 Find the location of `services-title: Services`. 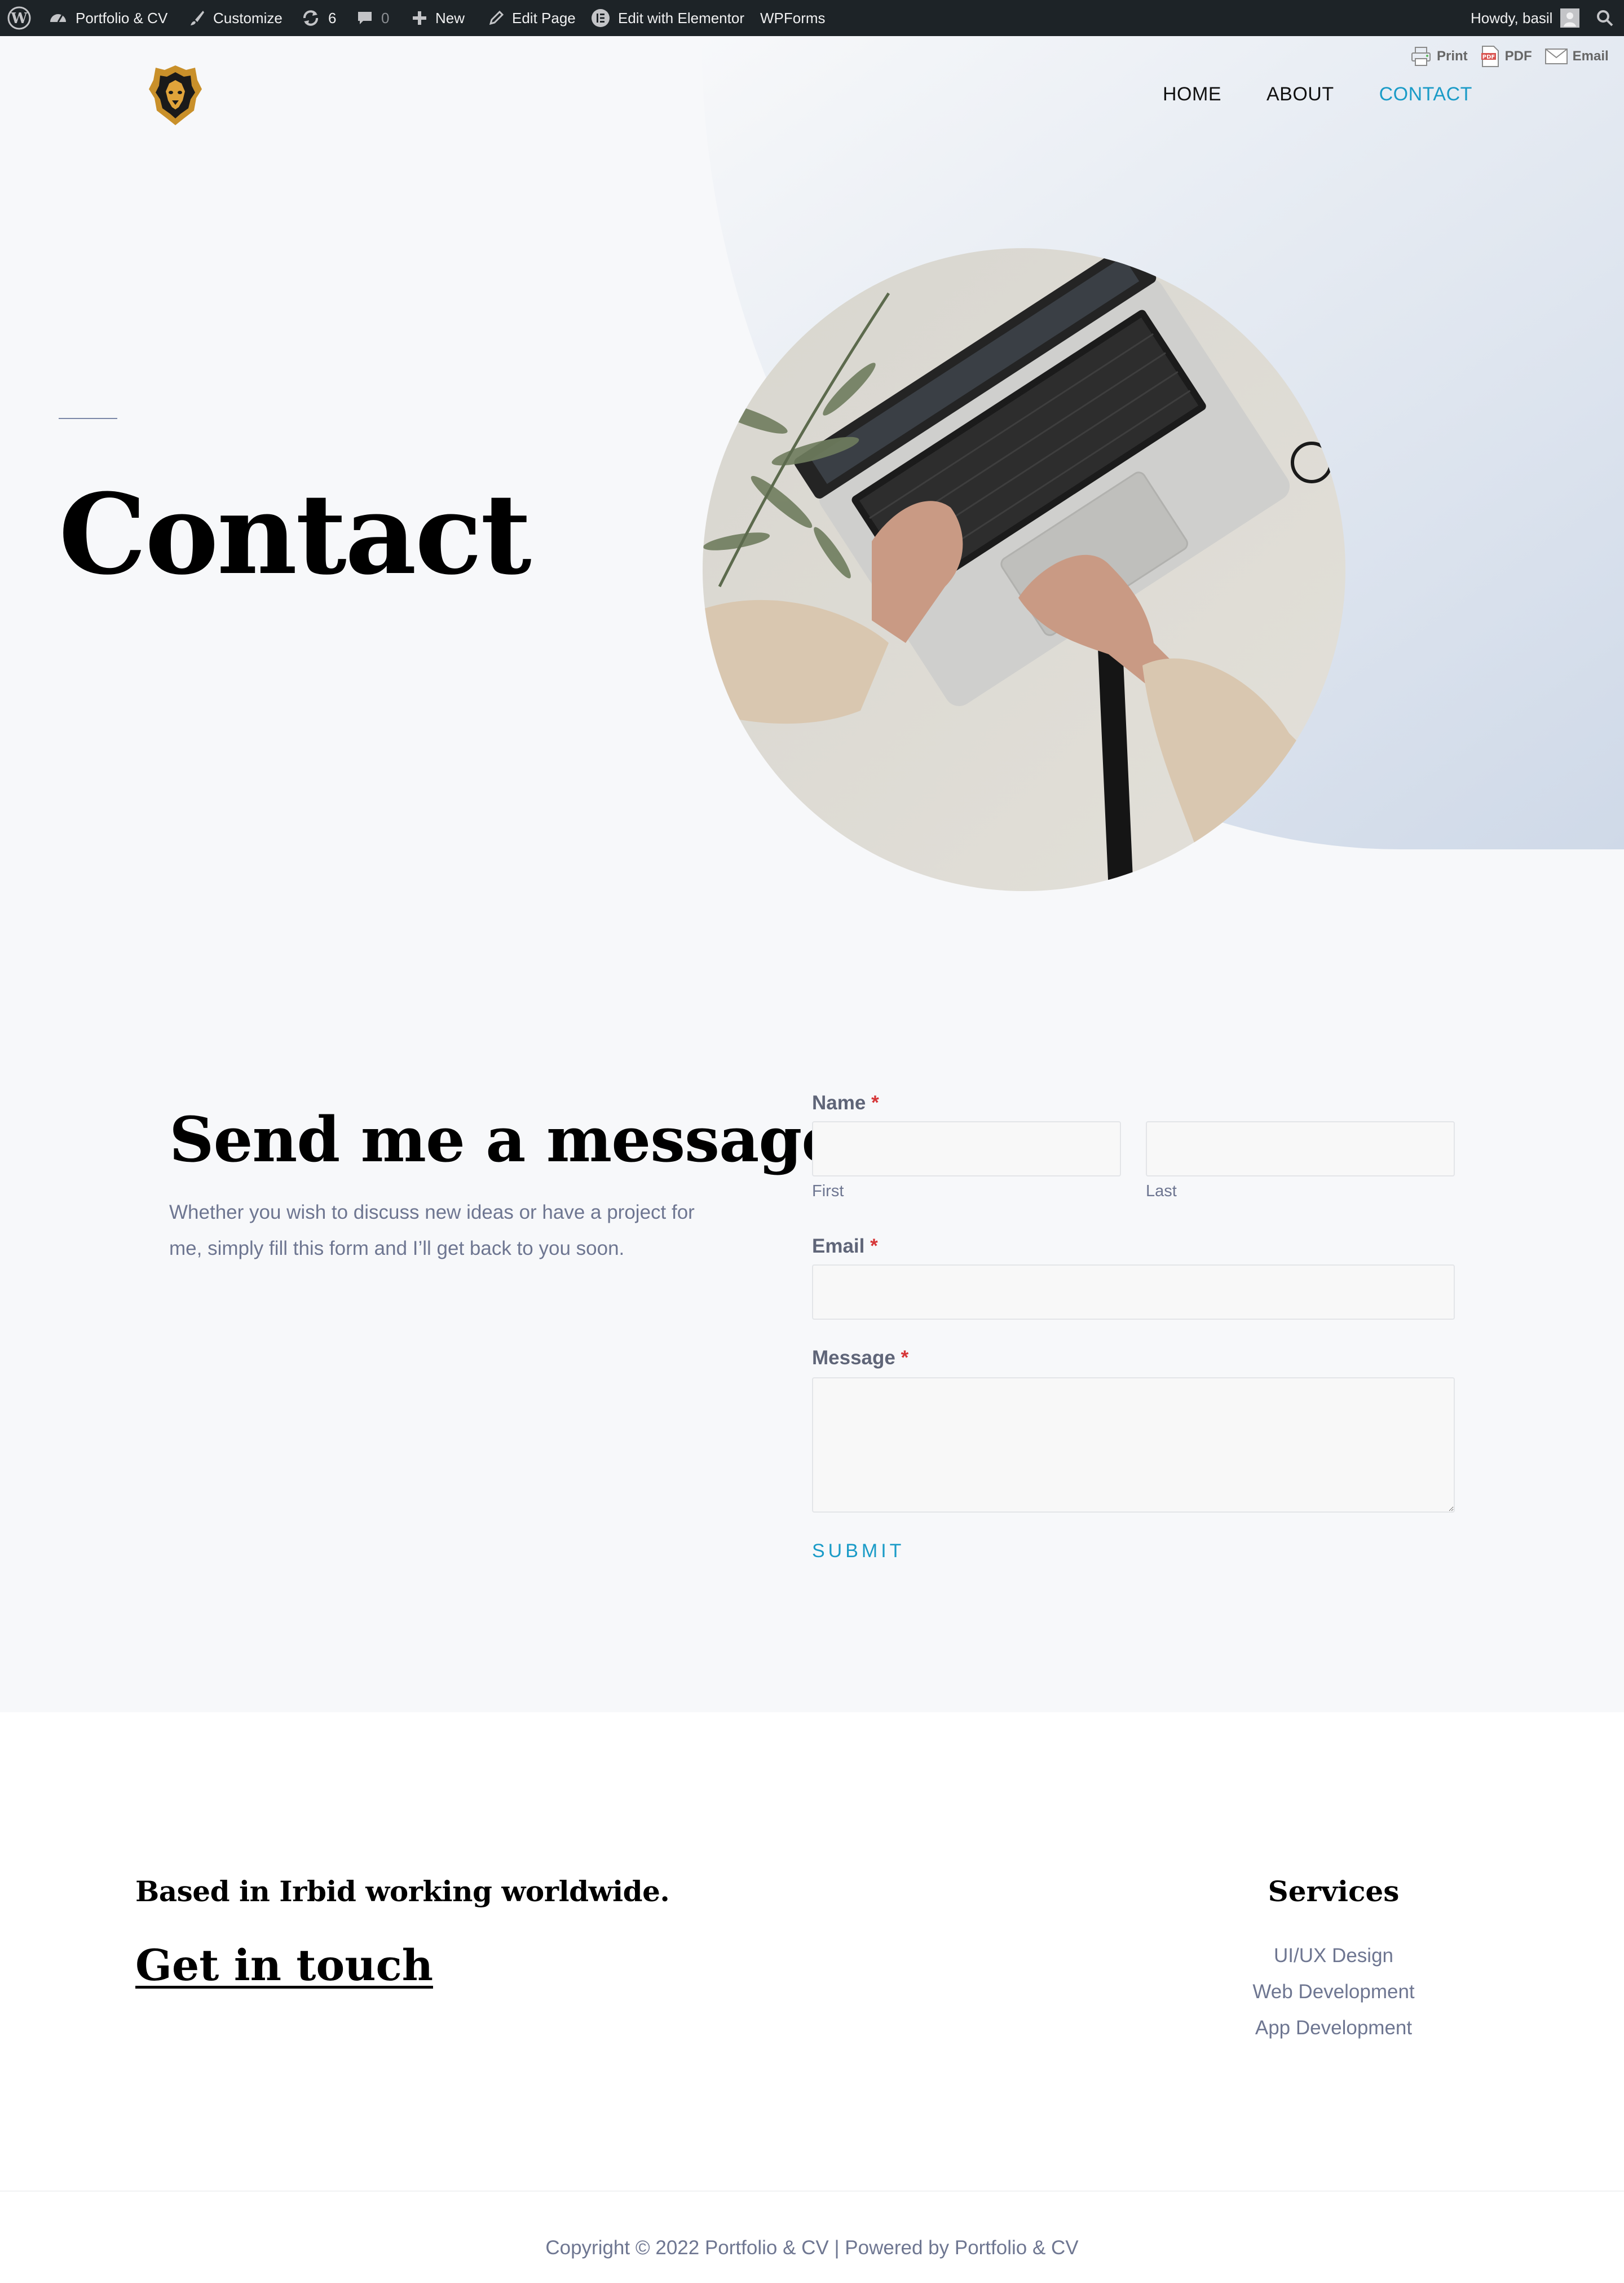

services-title: Services is located at coordinates (1334, 1892).